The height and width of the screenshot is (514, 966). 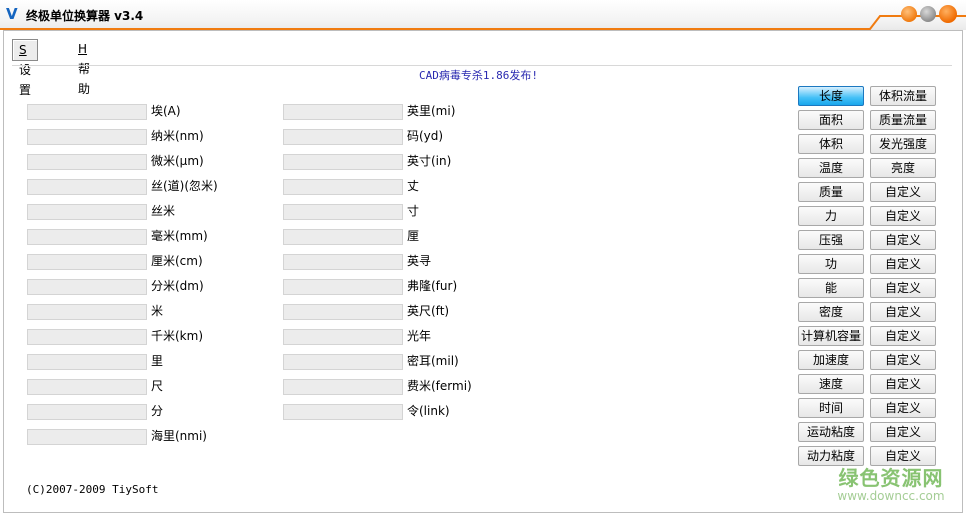 What do you see at coordinates (419, 336) in the screenshot?
I see `unit-col2-label: 光年` at bounding box center [419, 336].